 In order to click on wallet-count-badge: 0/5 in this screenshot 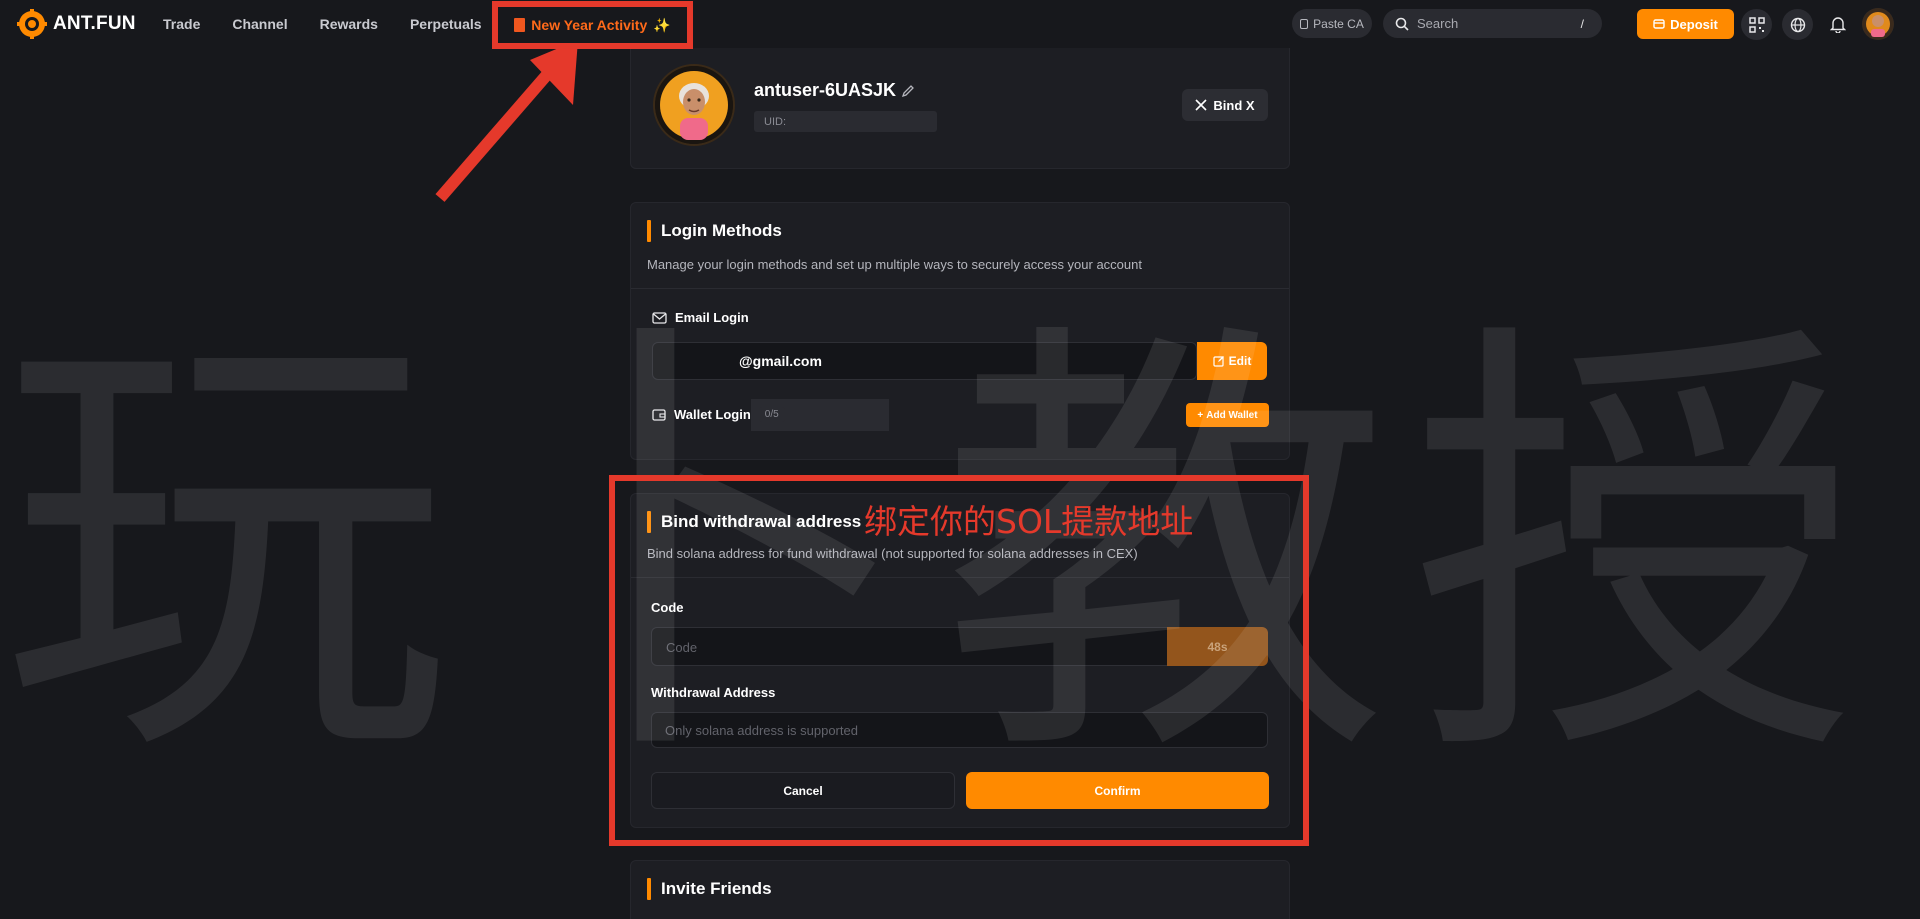, I will do `click(771, 414)`.